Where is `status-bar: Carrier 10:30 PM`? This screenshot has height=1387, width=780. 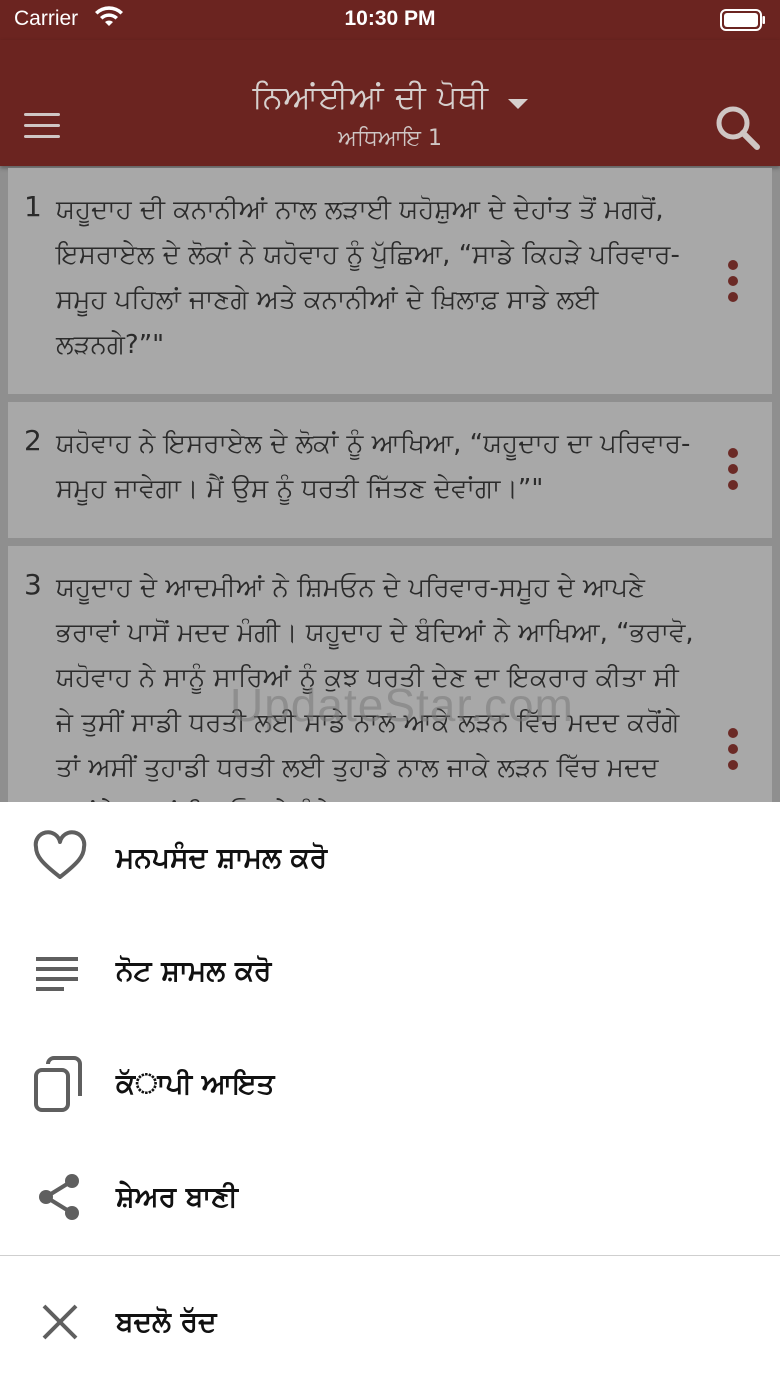
status-bar: Carrier 10:30 PM is located at coordinates (390, 20).